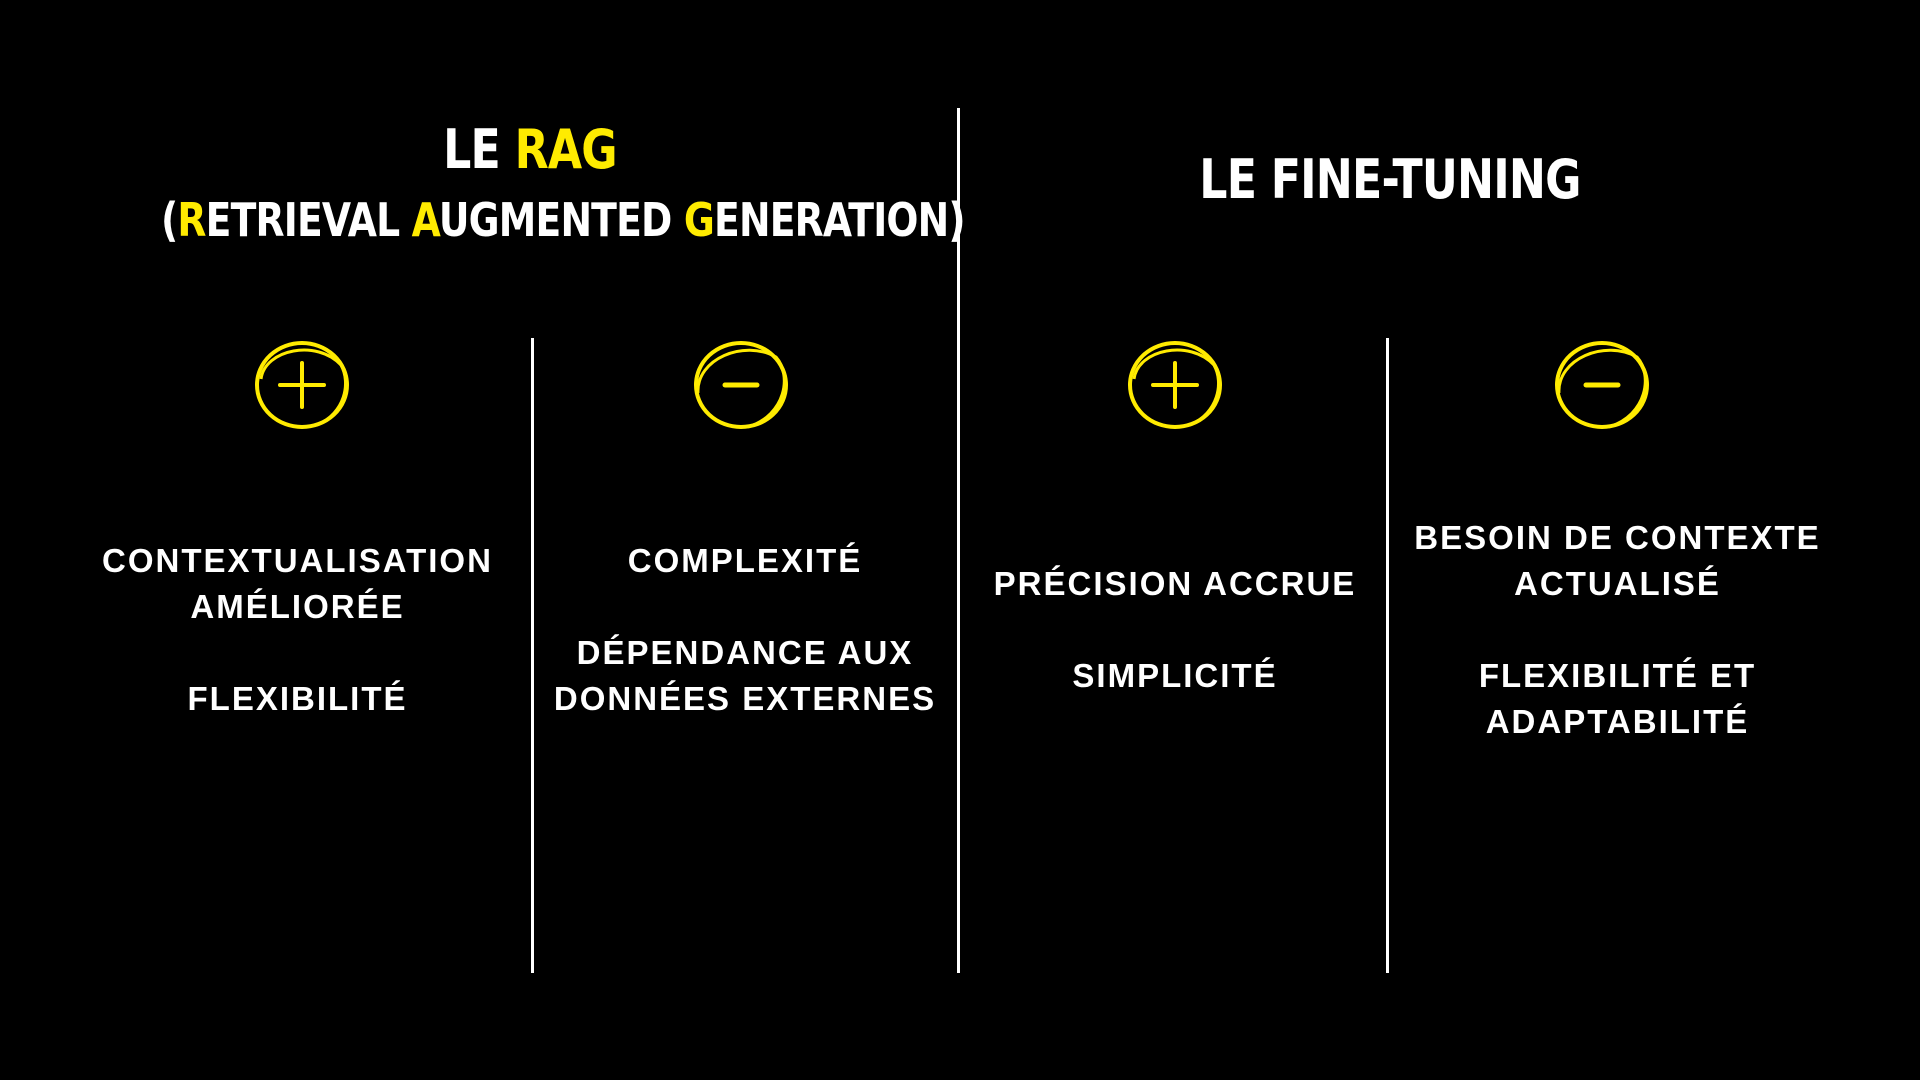 The height and width of the screenshot is (1080, 1920). I want to click on fine-tuning-con-item: BESOIN DE CONTEXTE ACTUALISÉ, so click(1617, 560).